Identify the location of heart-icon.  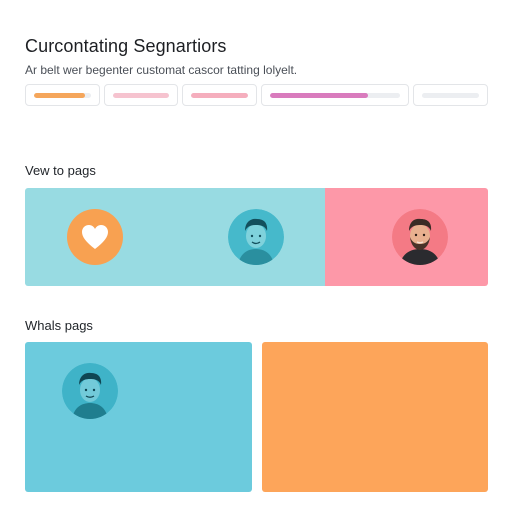
(95, 237).